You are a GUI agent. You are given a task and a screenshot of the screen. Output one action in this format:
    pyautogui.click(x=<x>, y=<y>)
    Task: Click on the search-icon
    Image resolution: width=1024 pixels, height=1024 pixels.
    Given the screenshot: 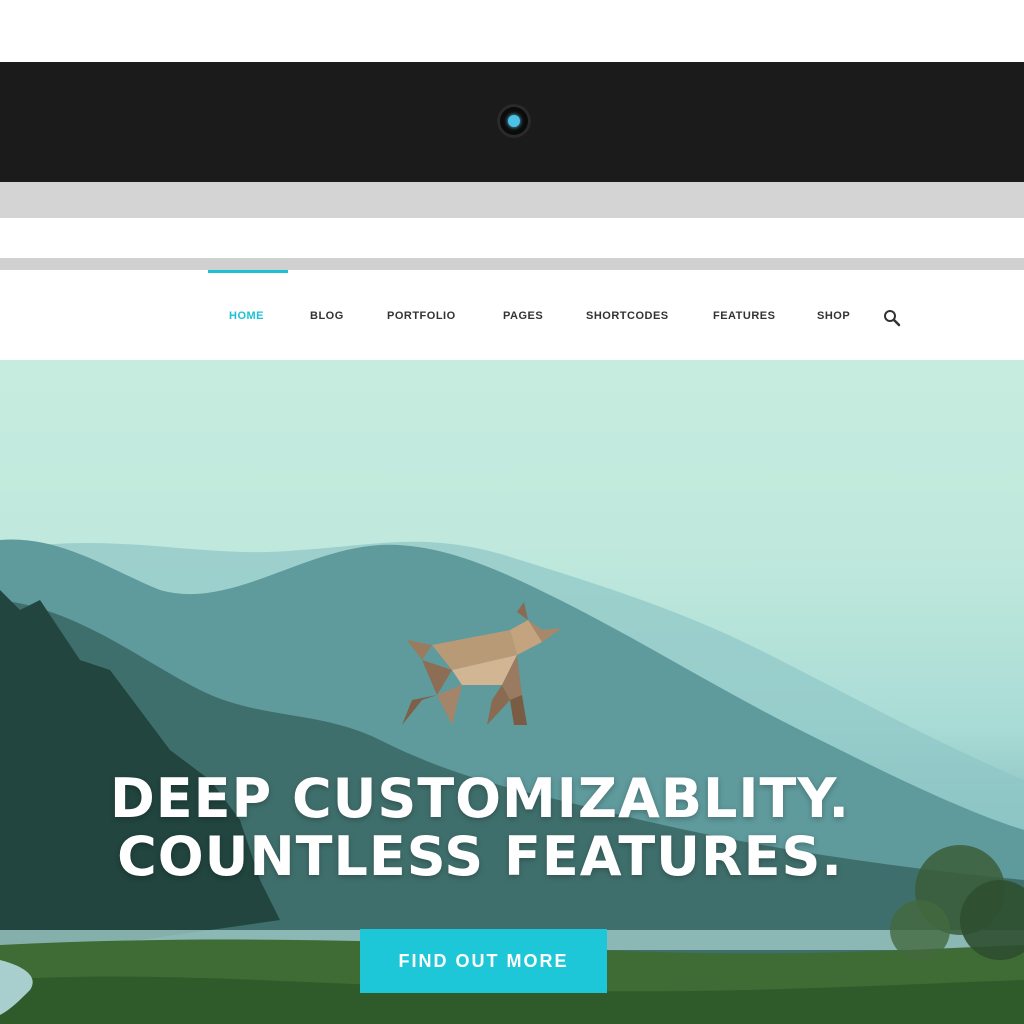 What is the action you would take?
    pyautogui.click(x=892, y=318)
    